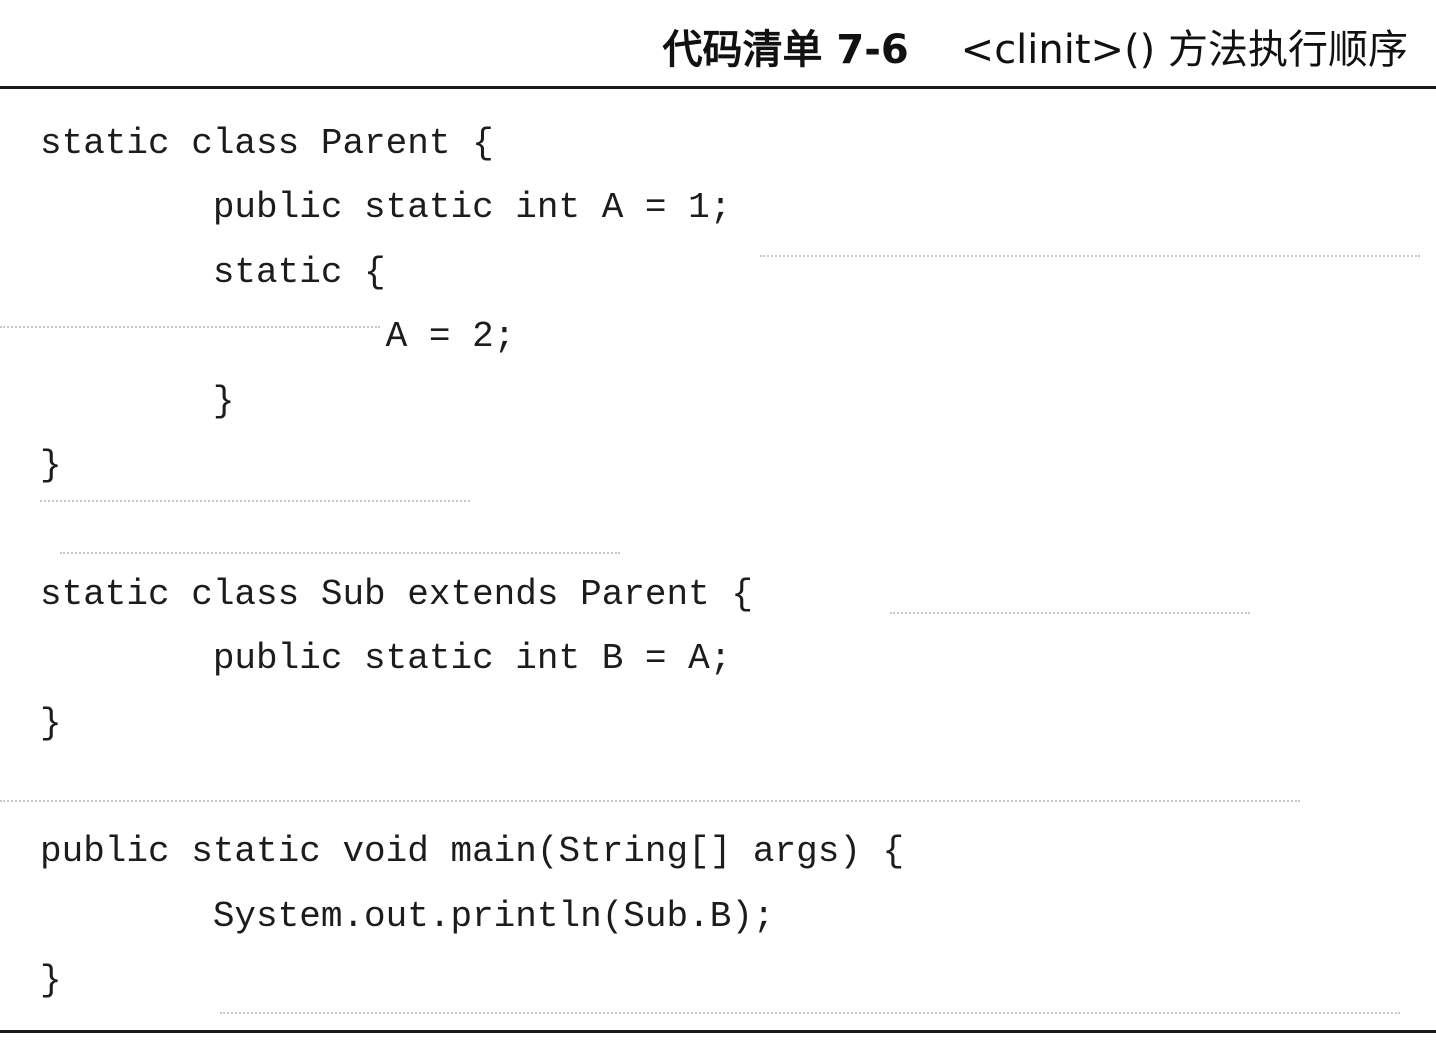  What do you see at coordinates (407, 916) in the screenshot?
I see `code-line: System.out.println(Sub.B);` at bounding box center [407, 916].